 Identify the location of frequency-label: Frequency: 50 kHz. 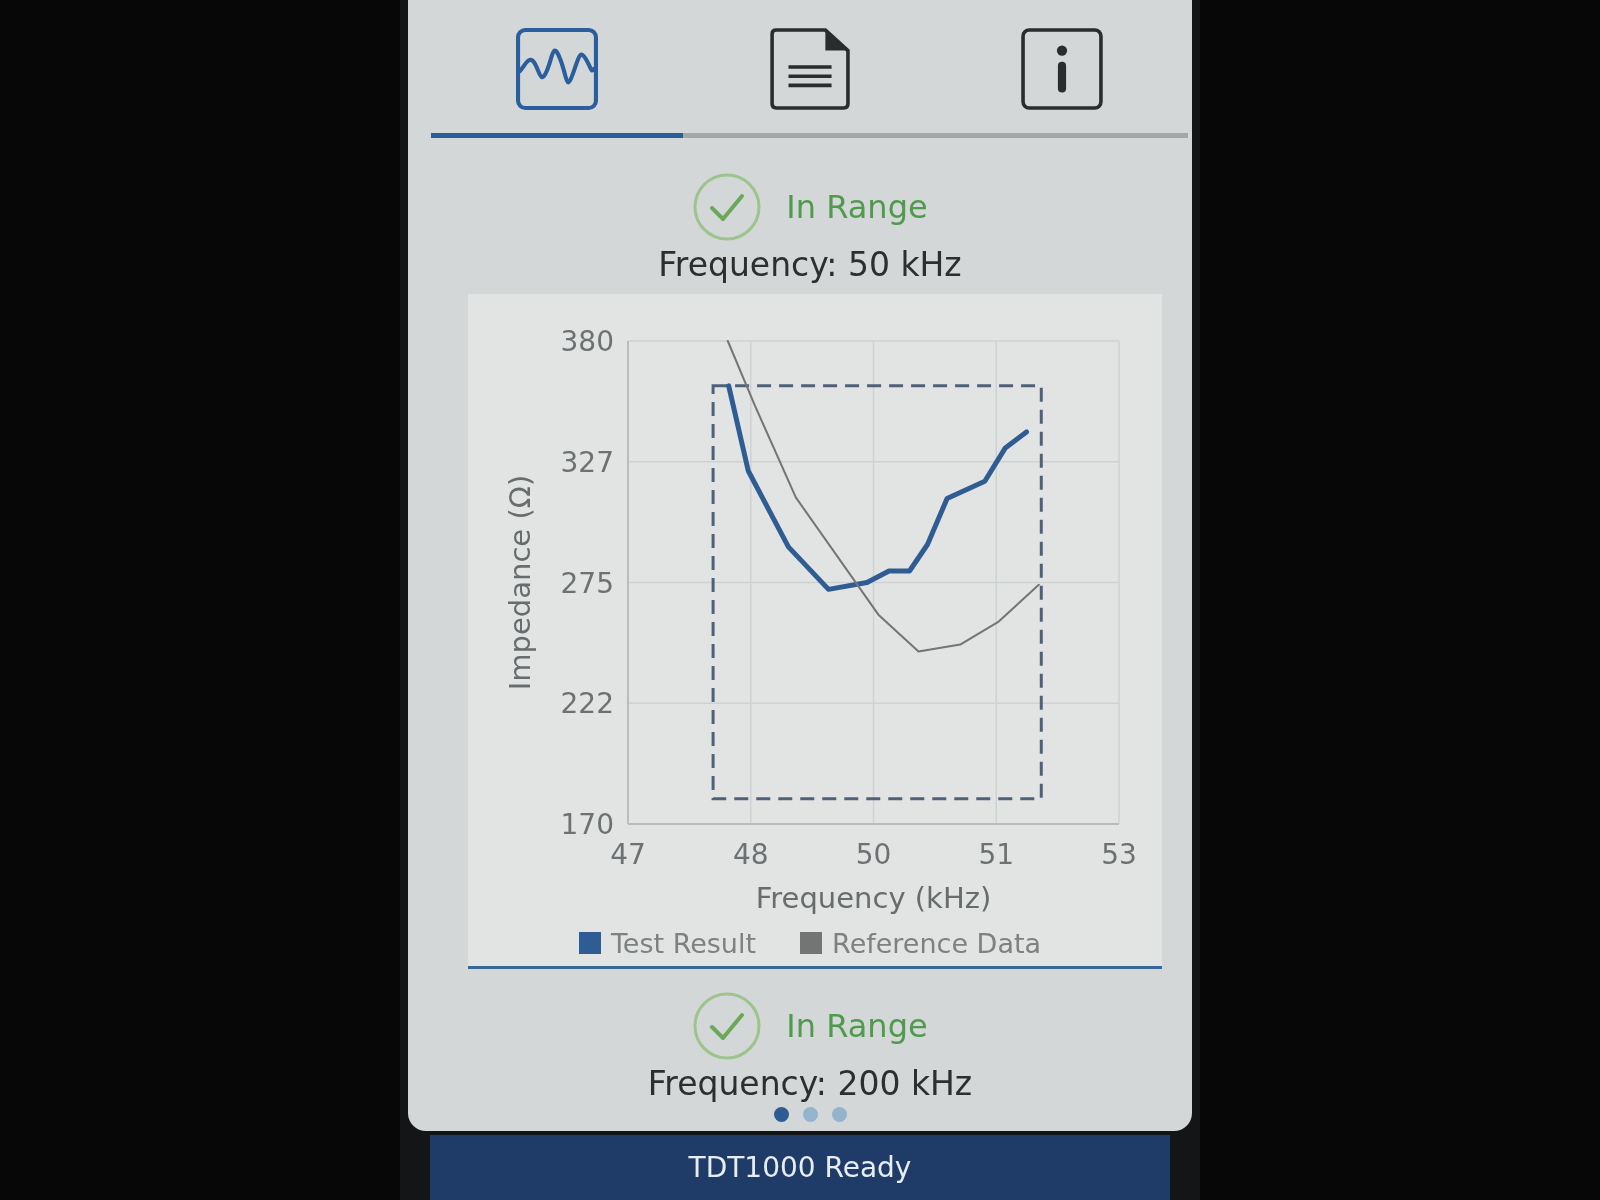
(810, 265).